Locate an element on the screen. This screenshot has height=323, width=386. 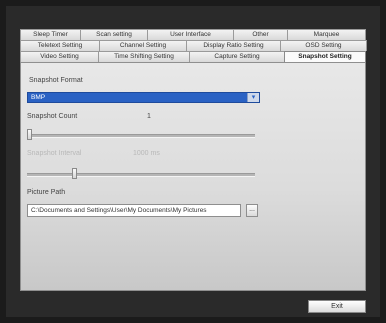
snapshot-format-value: BMP is located at coordinates (38, 97).